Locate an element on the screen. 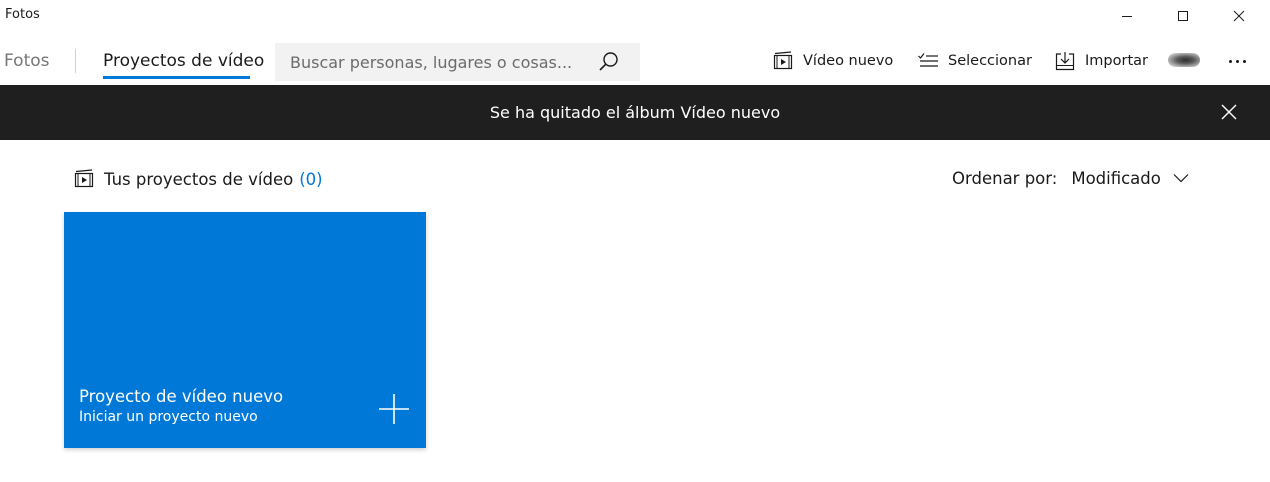 This screenshot has height=482, width=1270. maximize-icon is located at coordinates (1183, 16).